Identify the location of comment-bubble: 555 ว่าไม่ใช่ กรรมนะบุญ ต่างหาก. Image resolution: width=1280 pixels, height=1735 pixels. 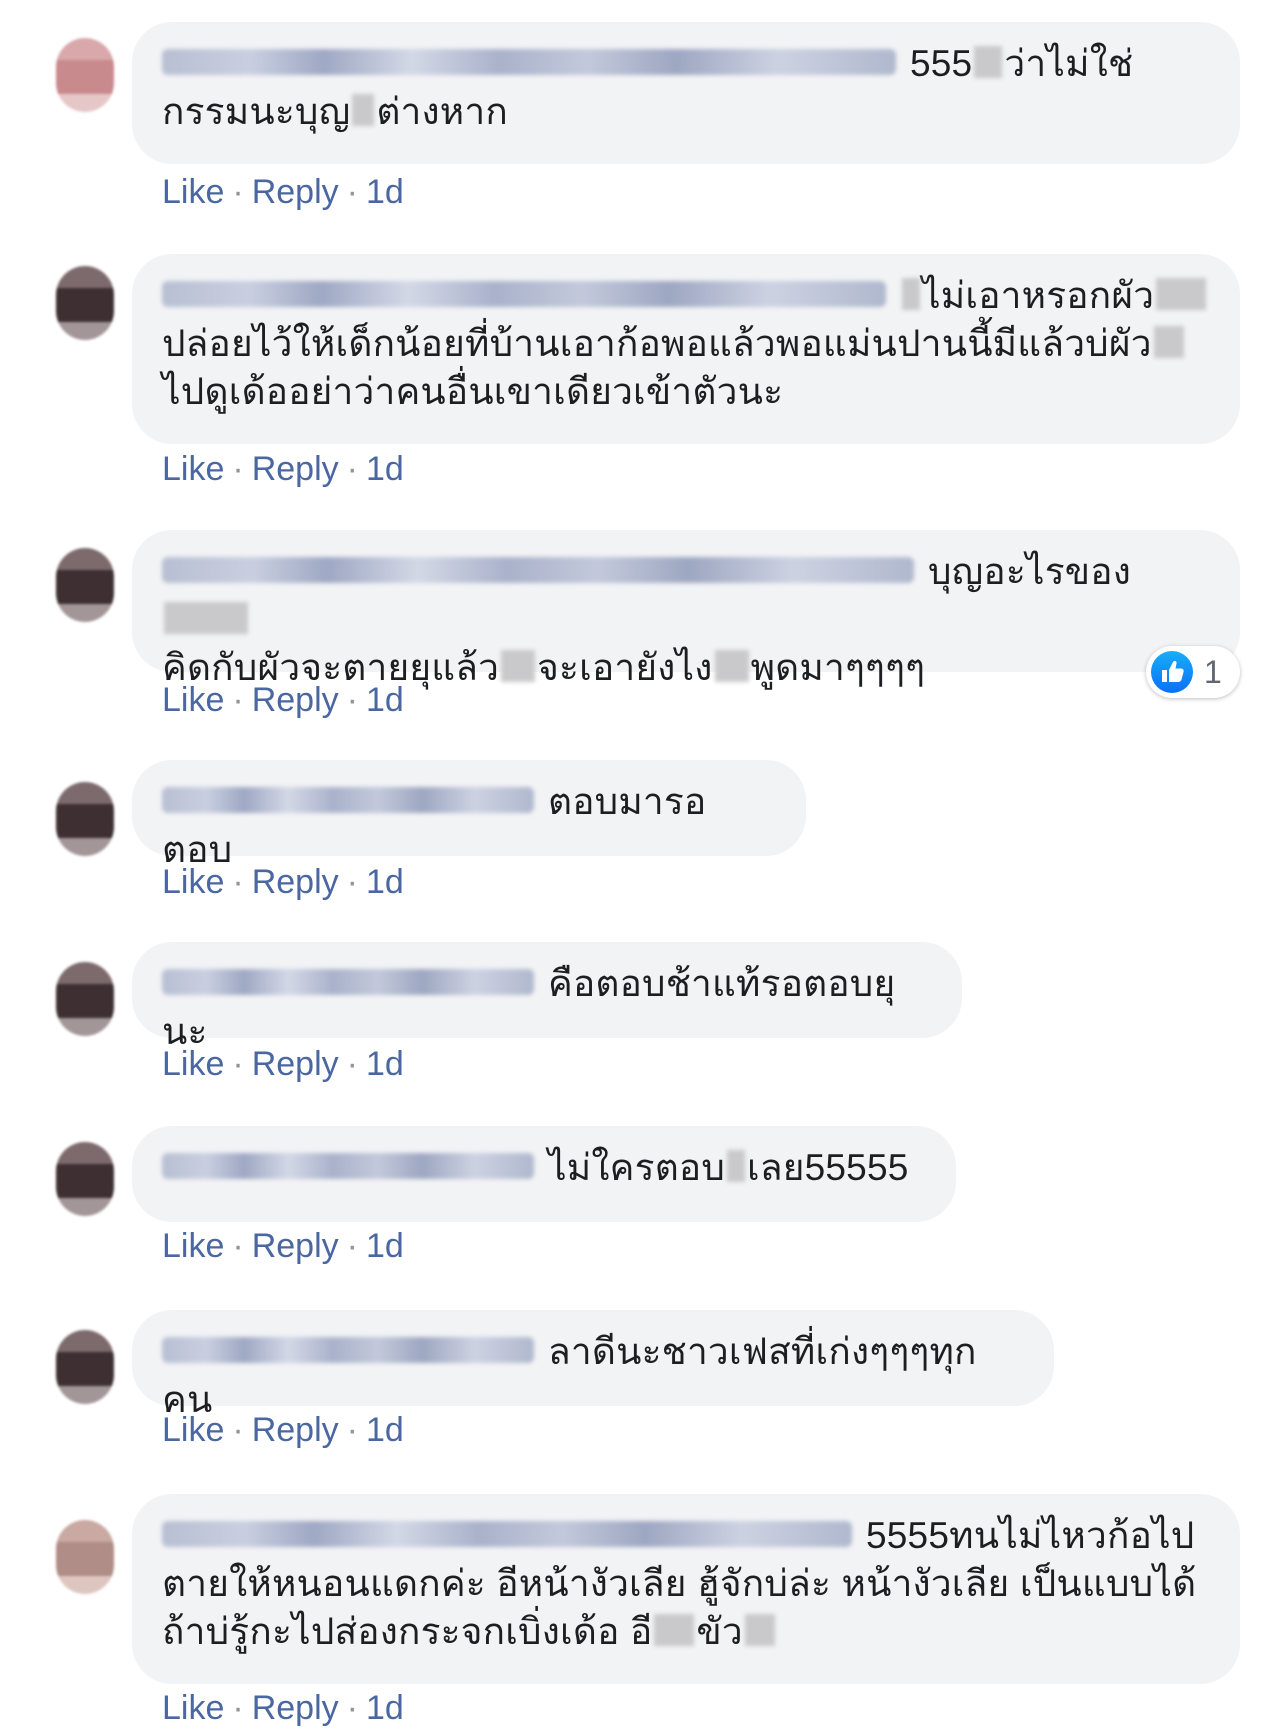
(686, 93).